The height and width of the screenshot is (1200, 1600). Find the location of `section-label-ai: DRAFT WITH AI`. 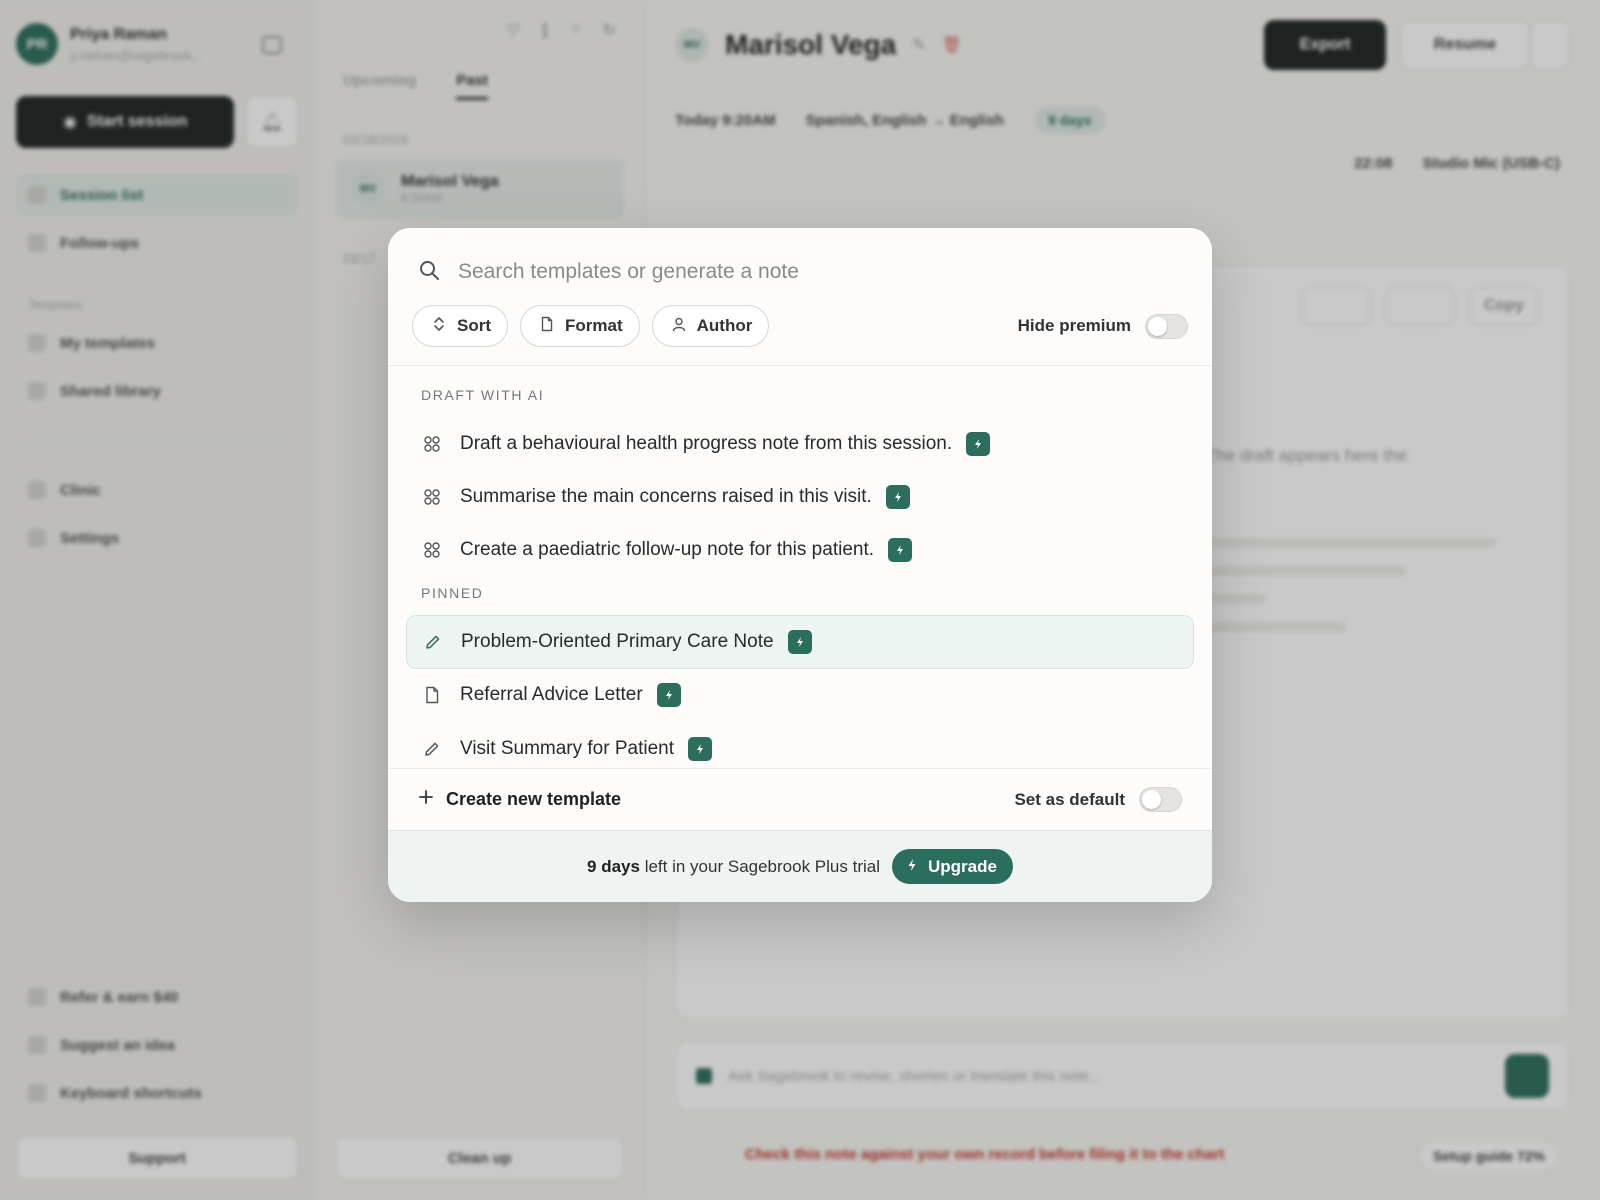

section-label-ai: DRAFT WITH AI is located at coordinates (483, 395).